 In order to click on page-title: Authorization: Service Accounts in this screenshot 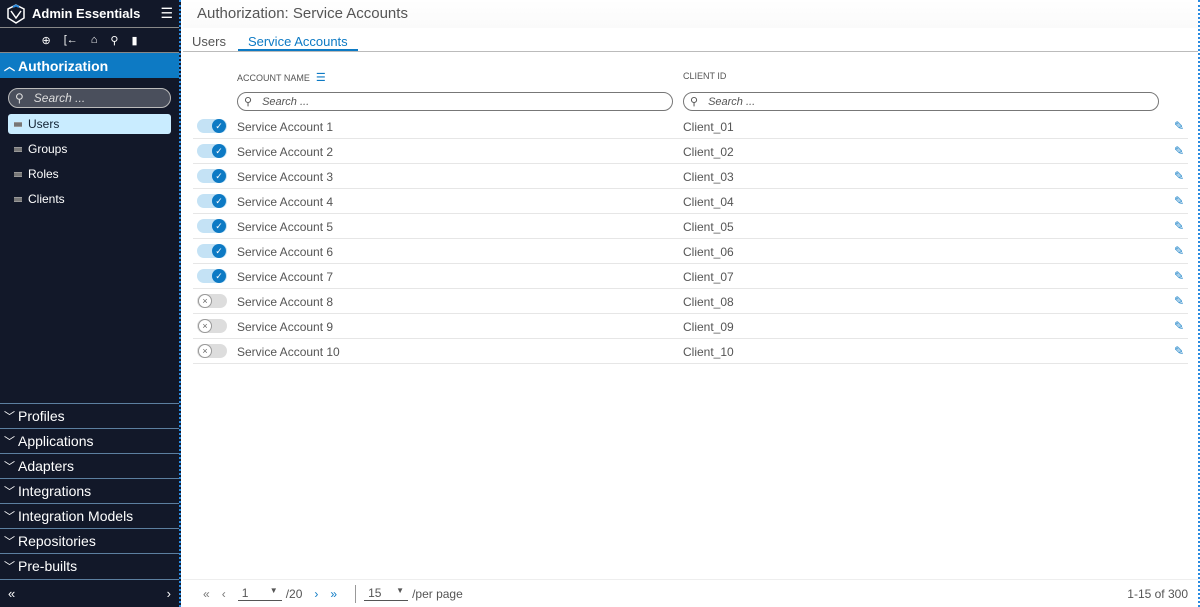, I will do `click(690, 14)`.